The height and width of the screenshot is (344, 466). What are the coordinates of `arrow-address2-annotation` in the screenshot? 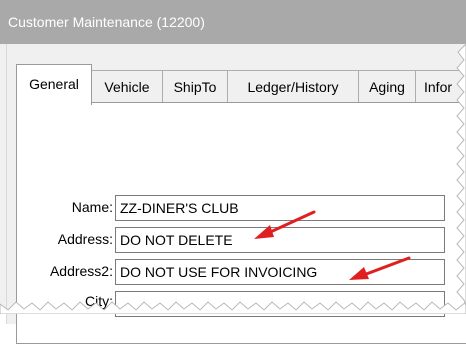 It's located at (380, 268).